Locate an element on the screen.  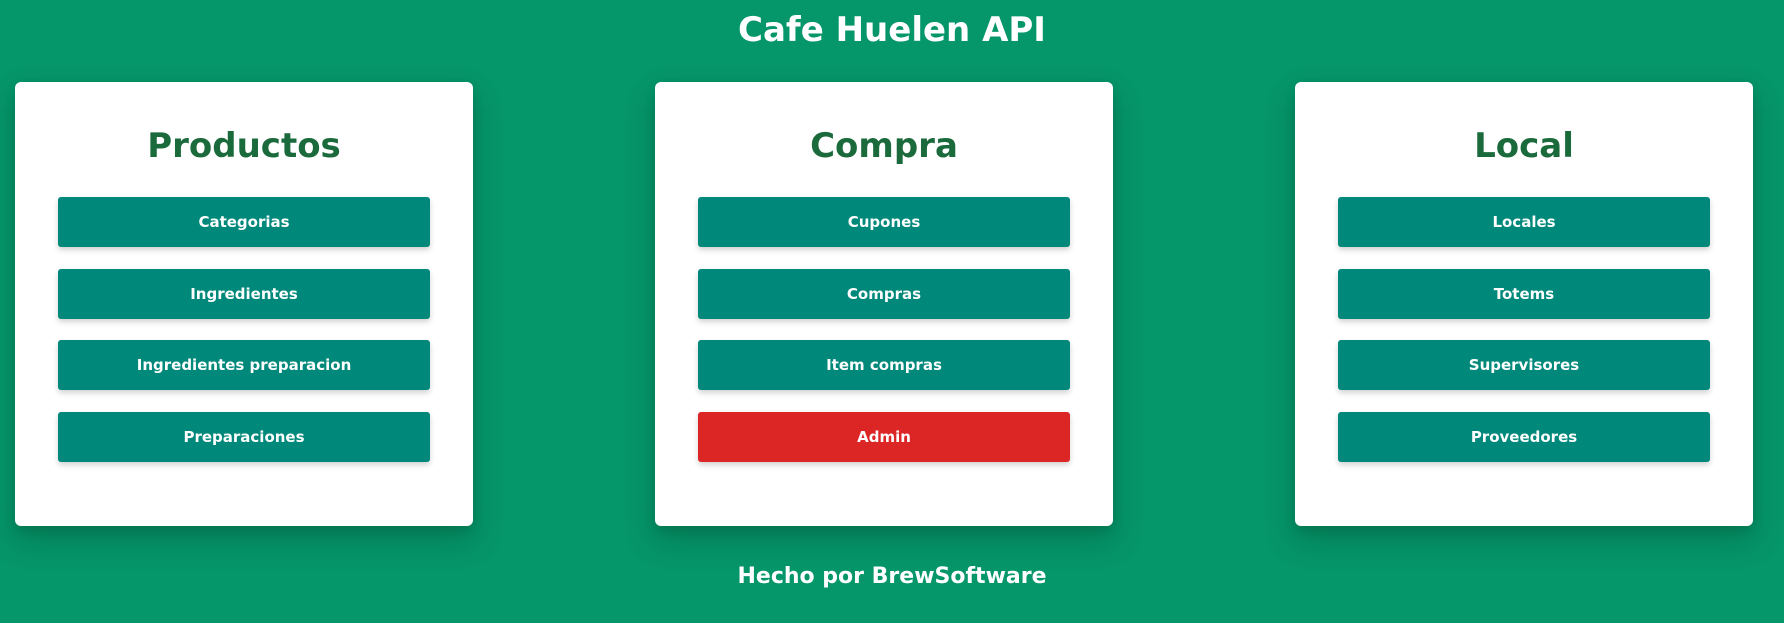
item-compras-button: Item compras is located at coordinates (884, 365).